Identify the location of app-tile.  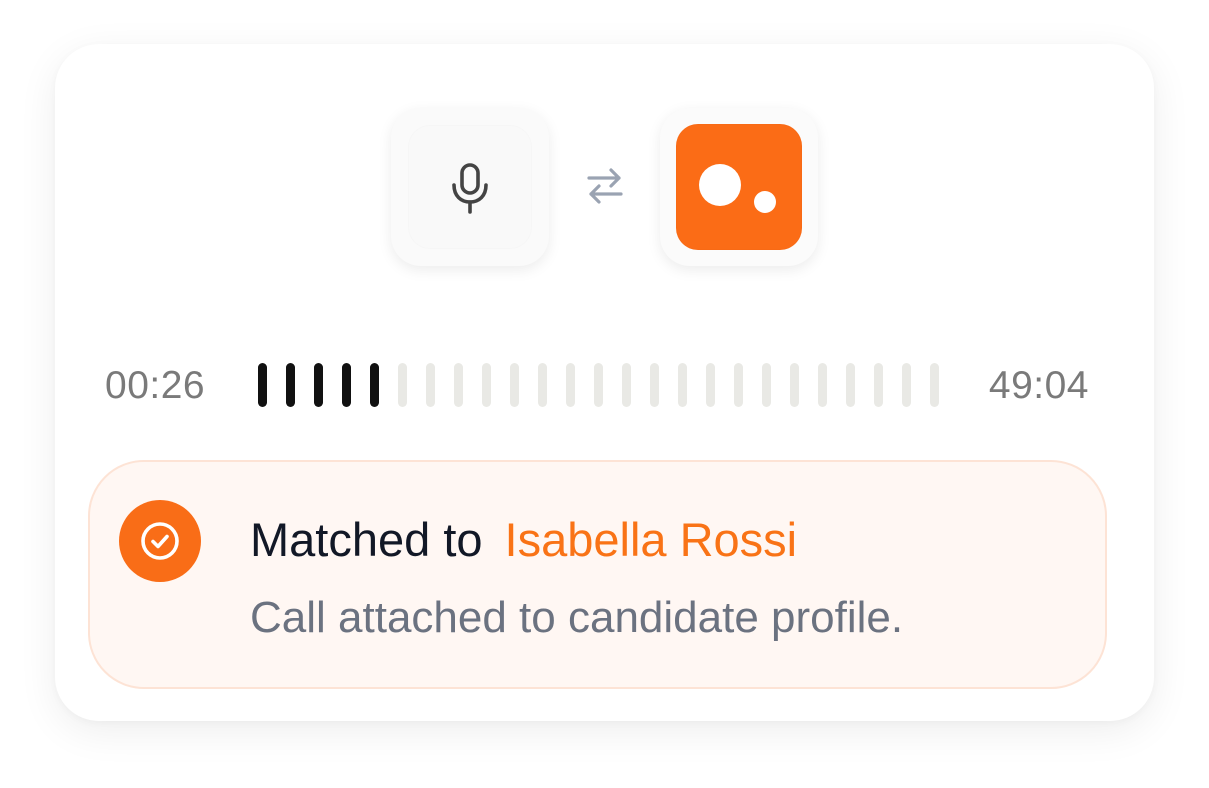
(739, 187).